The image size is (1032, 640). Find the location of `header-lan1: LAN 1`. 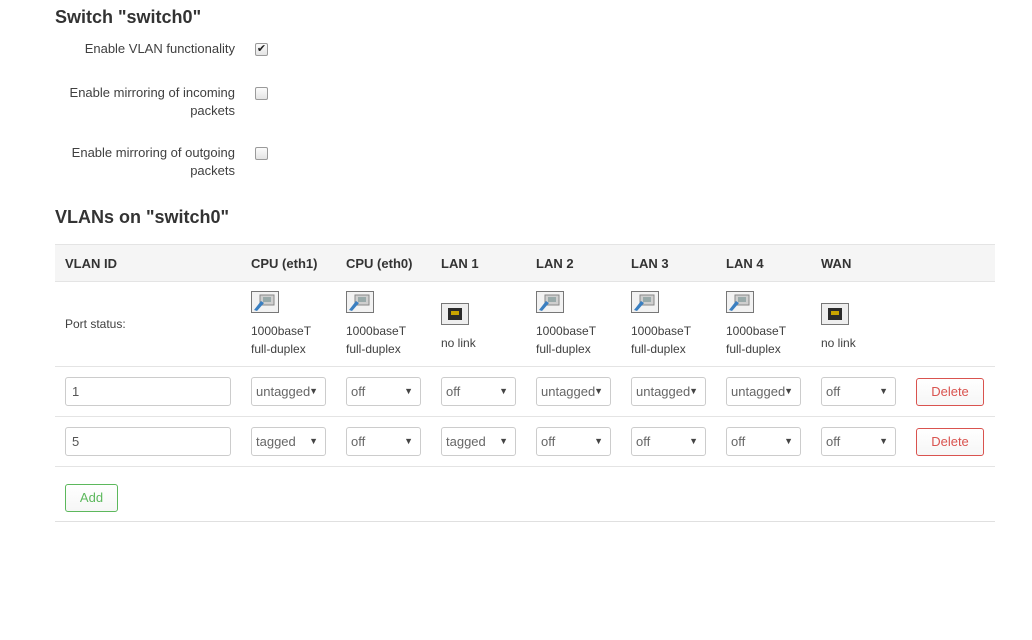

header-lan1: LAN 1 is located at coordinates (488, 263).